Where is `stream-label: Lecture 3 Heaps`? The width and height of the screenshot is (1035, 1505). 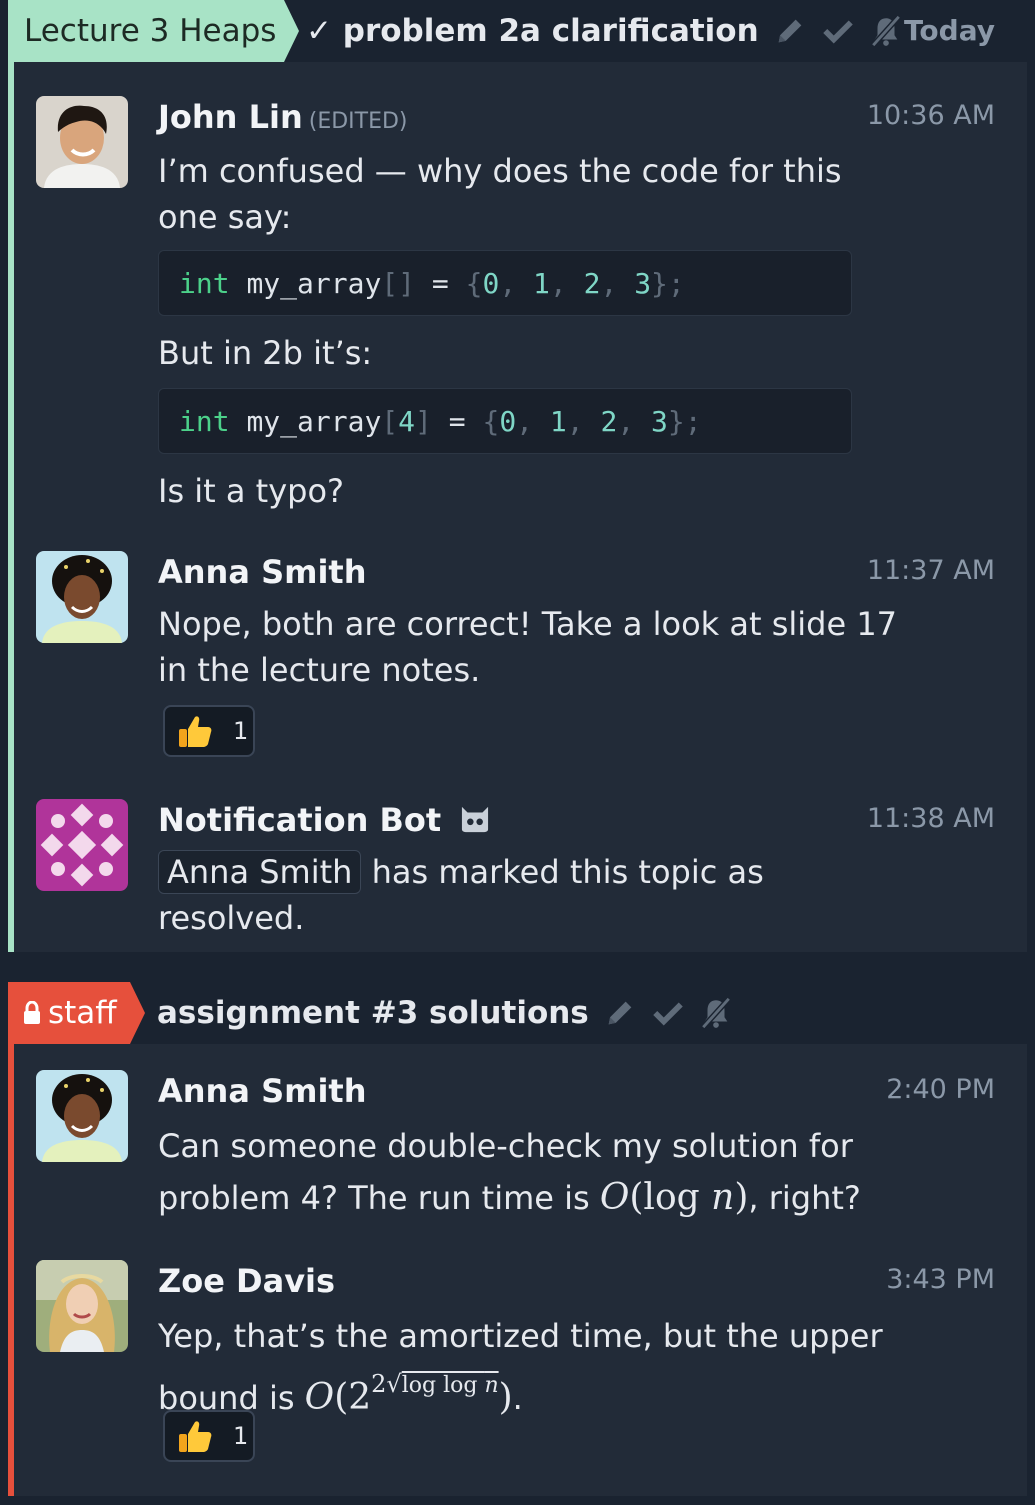
stream-label: Lecture 3 Heaps is located at coordinates (153, 31).